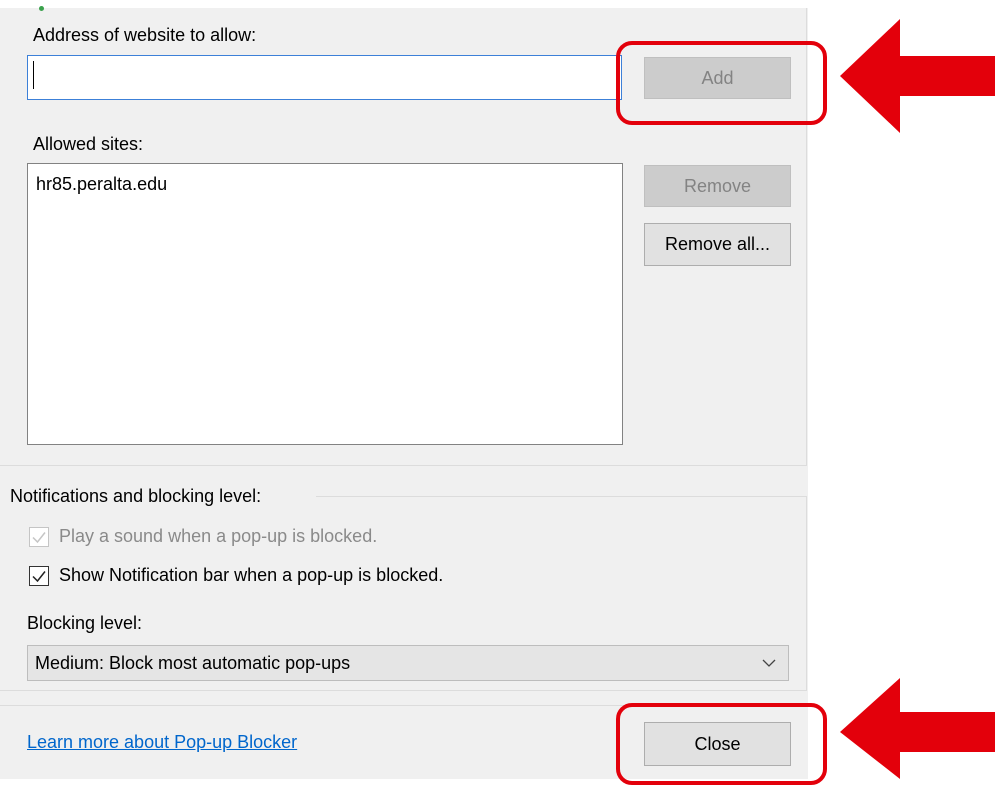 The height and width of the screenshot is (785, 995). Describe the element at coordinates (721, 744) in the screenshot. I see `close-button-highlight` at that location.